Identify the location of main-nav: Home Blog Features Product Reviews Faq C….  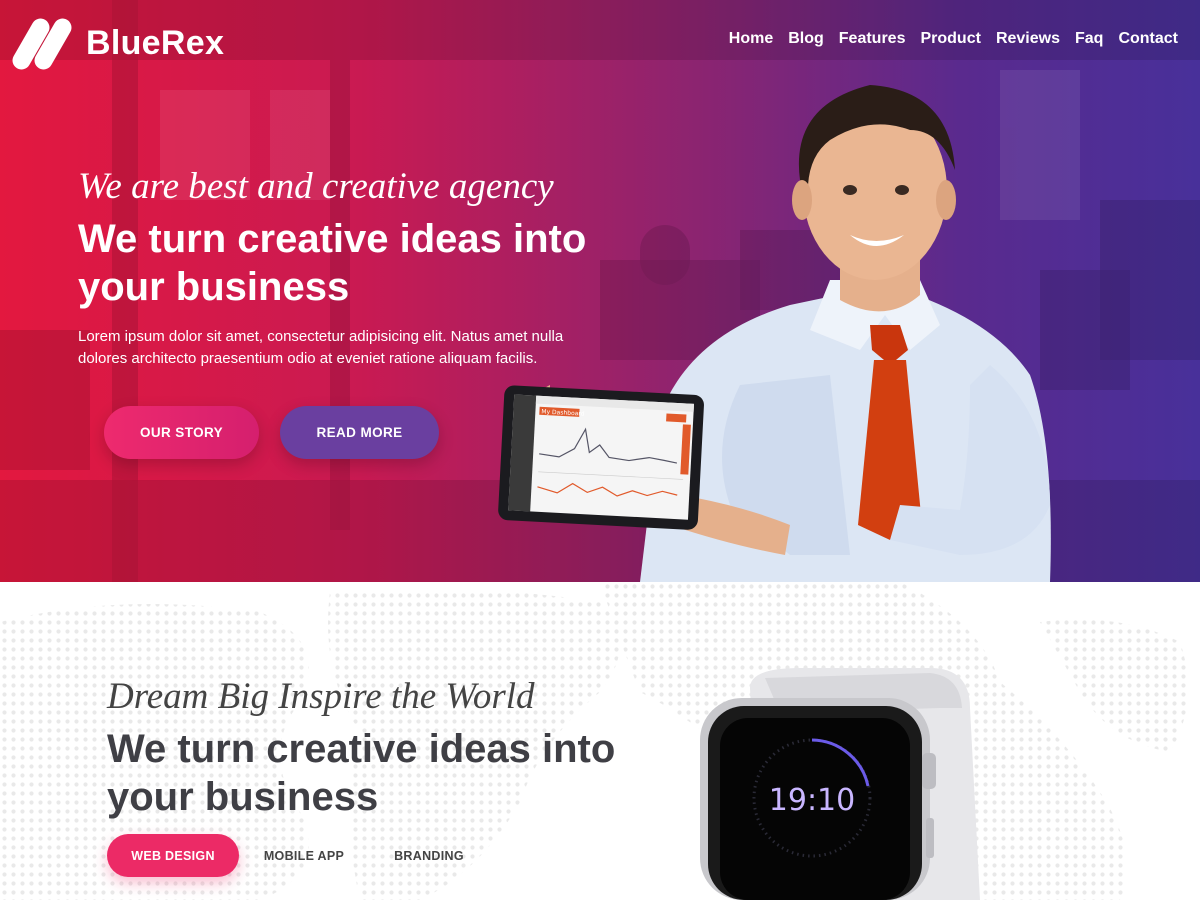
(953, 39).